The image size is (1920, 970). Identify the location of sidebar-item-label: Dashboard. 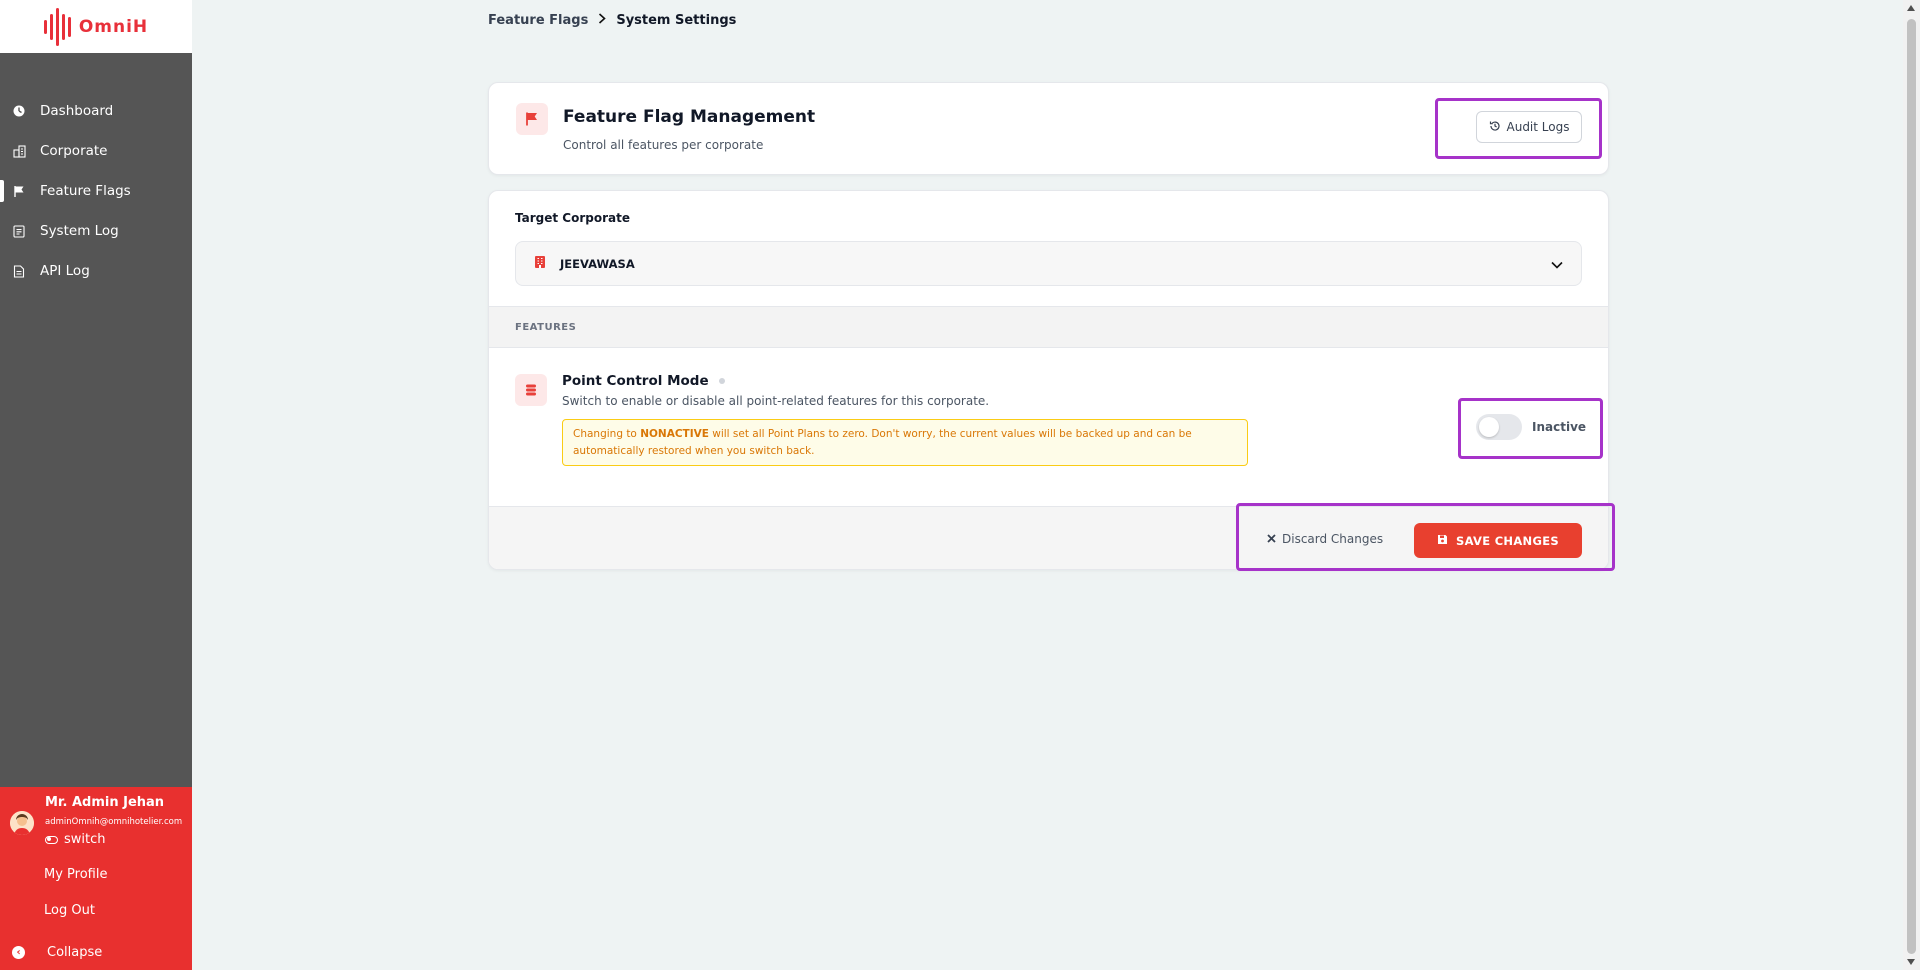
(77, 111).